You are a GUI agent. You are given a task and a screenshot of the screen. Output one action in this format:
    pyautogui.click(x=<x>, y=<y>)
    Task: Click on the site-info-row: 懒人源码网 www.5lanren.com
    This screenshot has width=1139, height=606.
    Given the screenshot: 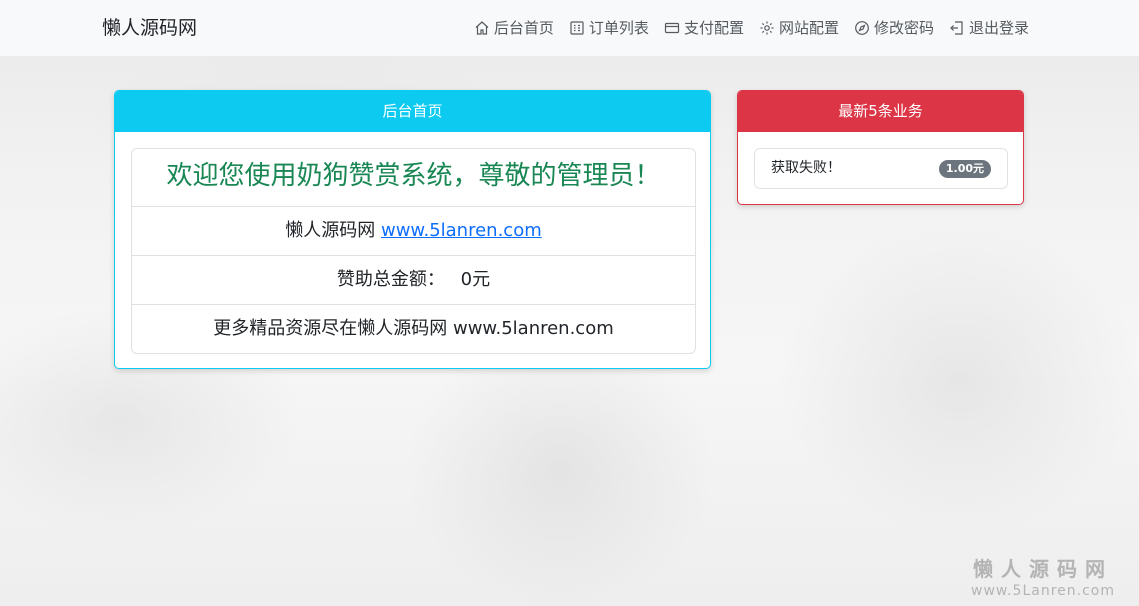 What is the action you would take?
    pyautogui.click(x=413, y=230)
    